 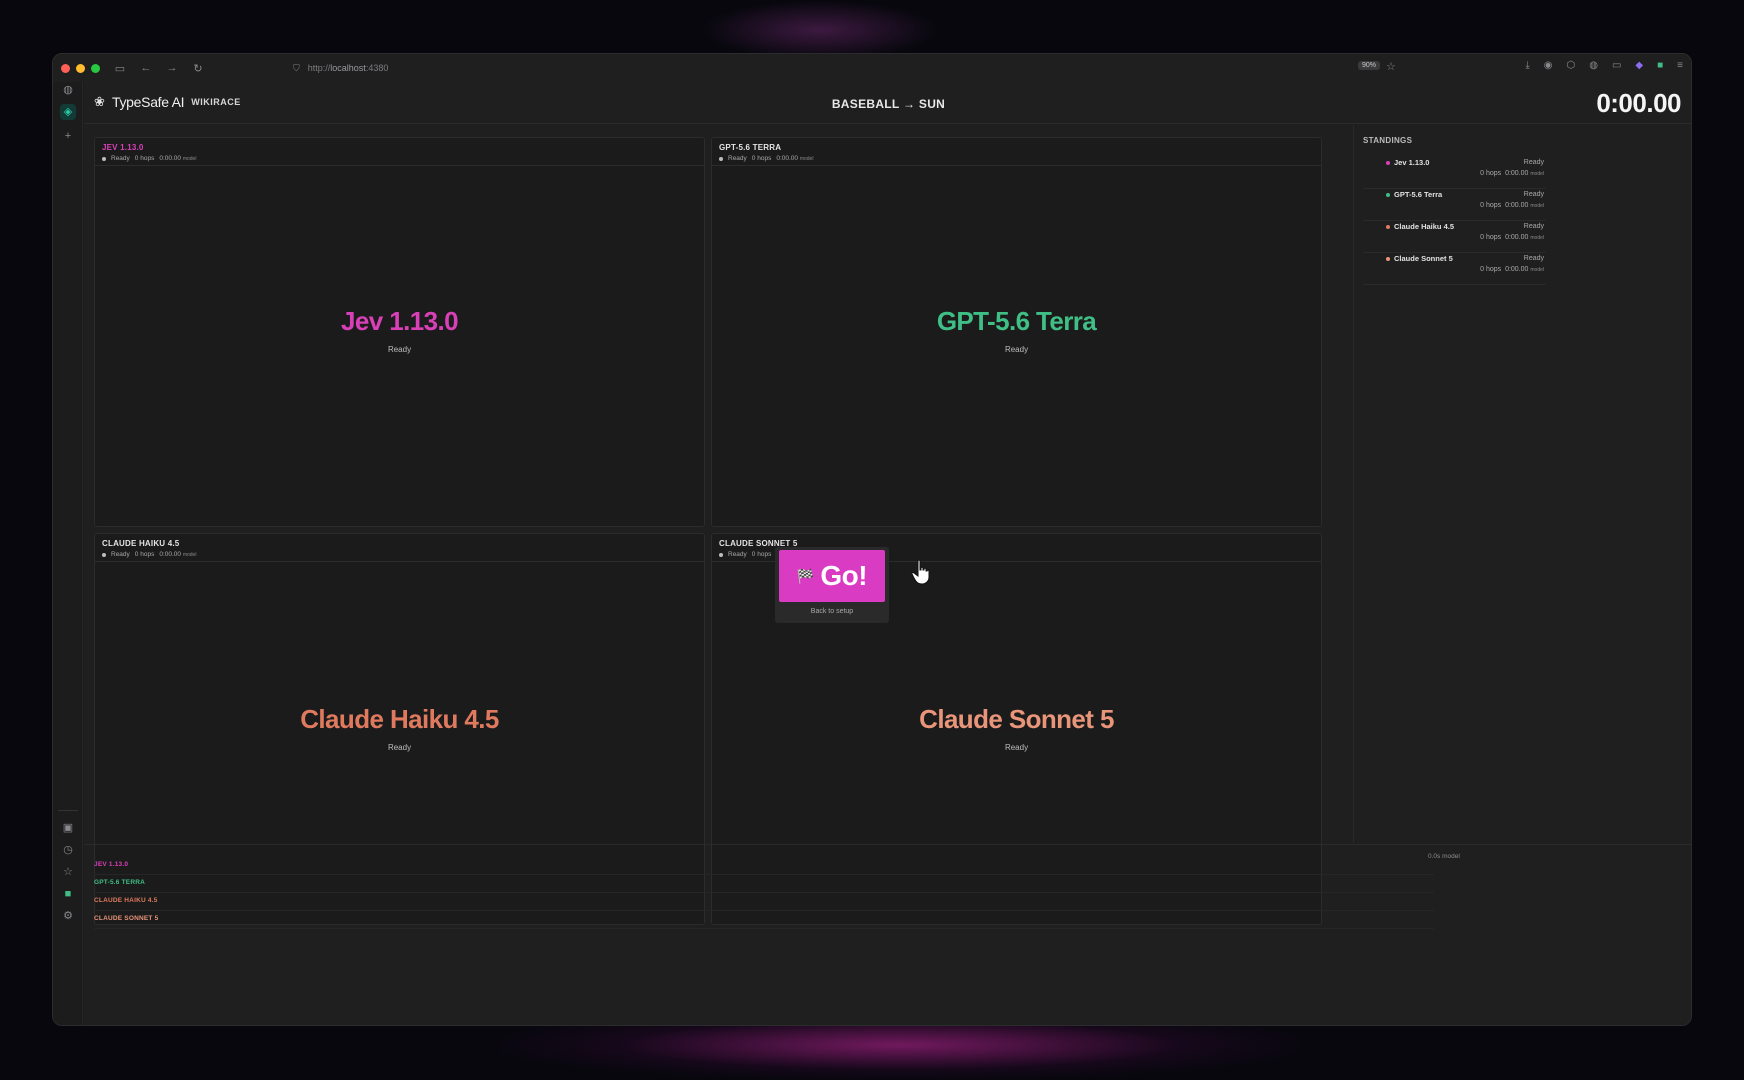 I want to click on panel-center: Claude Sonnet 5 Ready, so click(x=1016, y=728).